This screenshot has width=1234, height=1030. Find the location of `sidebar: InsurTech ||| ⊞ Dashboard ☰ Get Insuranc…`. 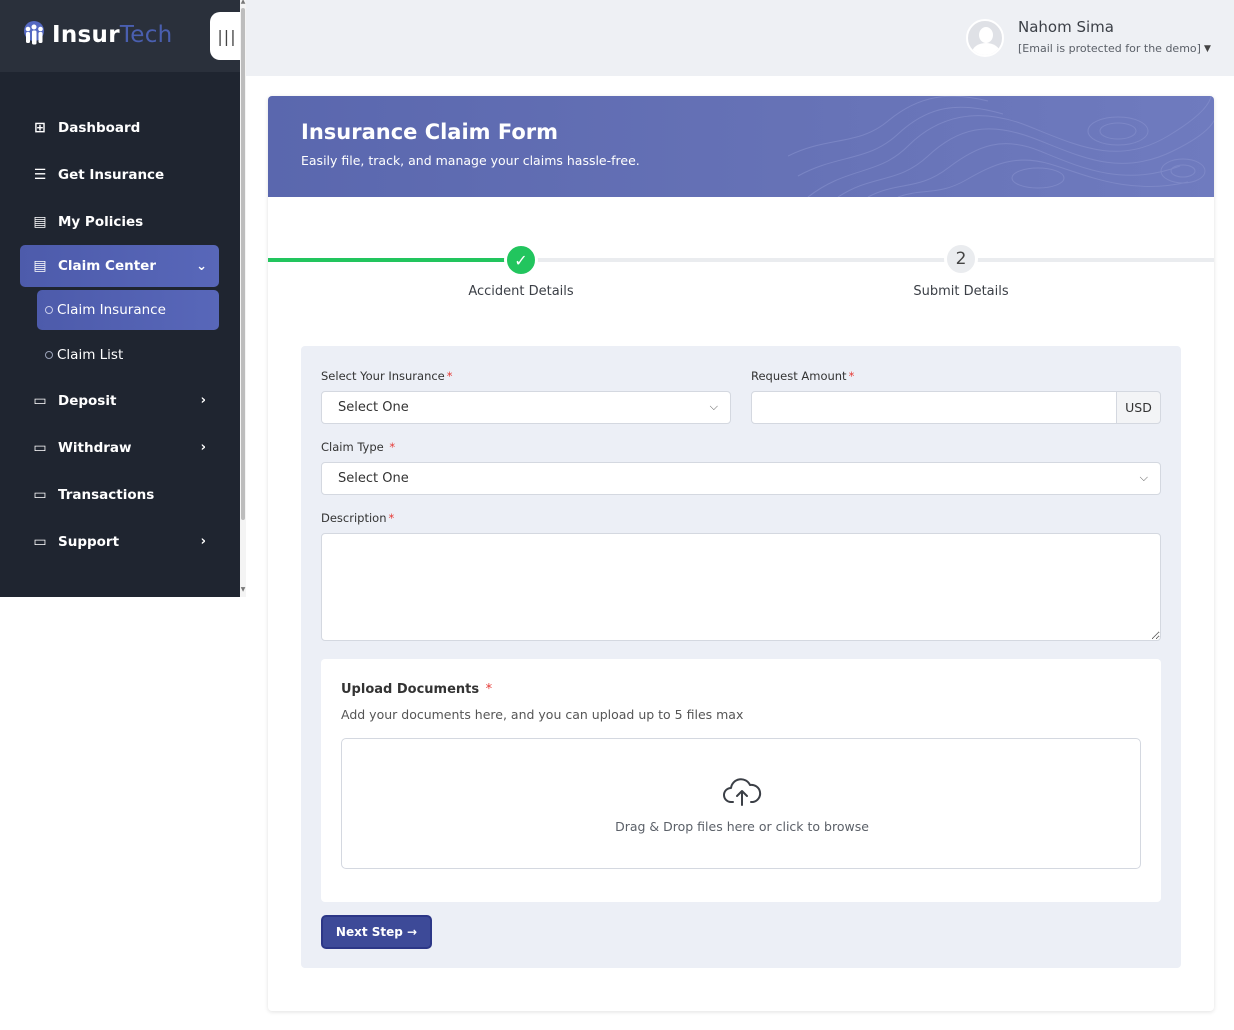

sidebar: InsurTech ||| ⊞ Dashboard ☰ Get Insuranc… is located at coordinates (120, 298).